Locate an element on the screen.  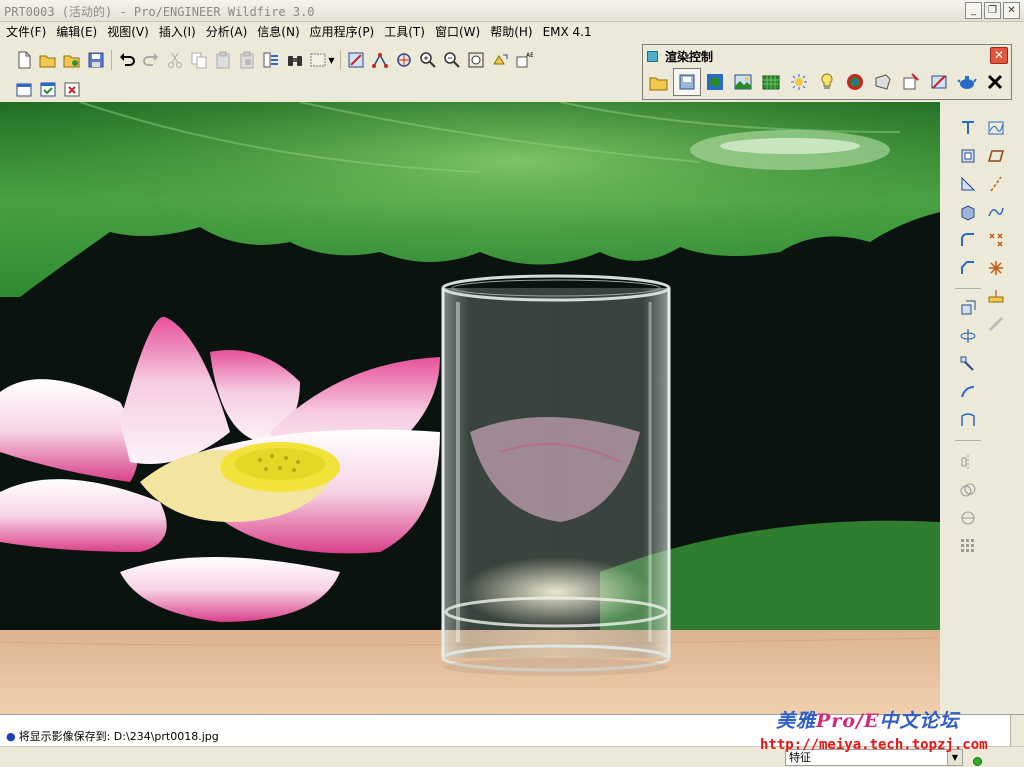
forum-watermark-url: http://meiya.tech.topzj.com is located at coordinates (874, 745).